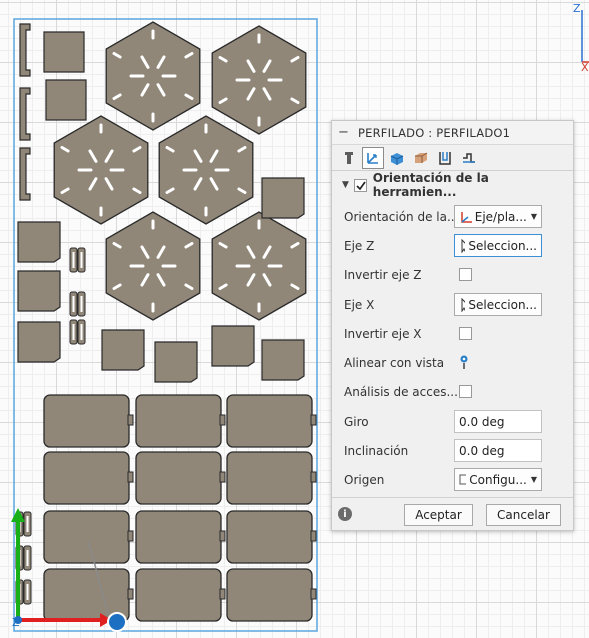 Image resolution: width=589 pixels, height=638 pixels. Describe the element at coordinates (452, 362) in the screenshot. I see `row-align-view: Alinear con vista` at that location.